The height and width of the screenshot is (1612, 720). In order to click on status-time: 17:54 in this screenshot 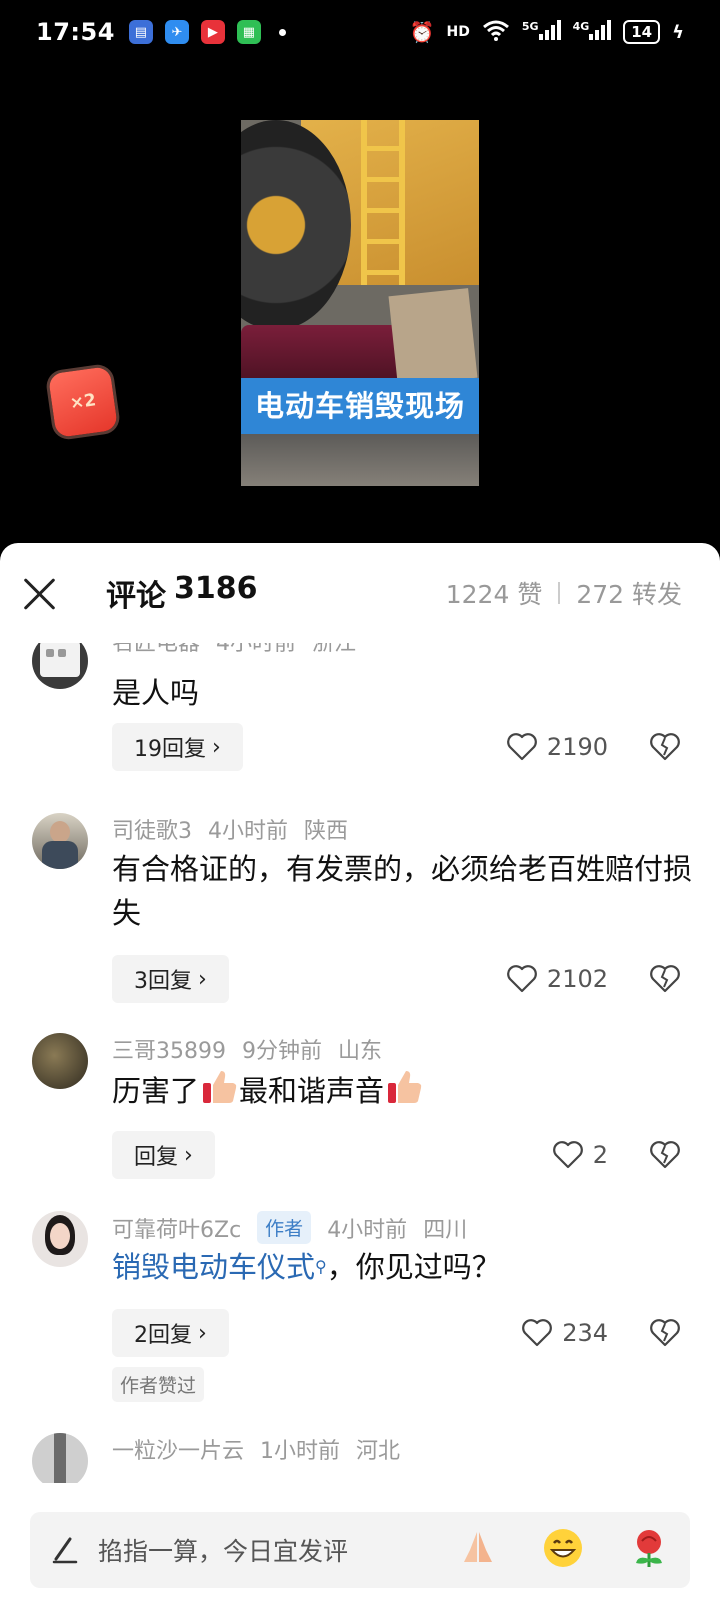, I will do `click(75, 32)`.